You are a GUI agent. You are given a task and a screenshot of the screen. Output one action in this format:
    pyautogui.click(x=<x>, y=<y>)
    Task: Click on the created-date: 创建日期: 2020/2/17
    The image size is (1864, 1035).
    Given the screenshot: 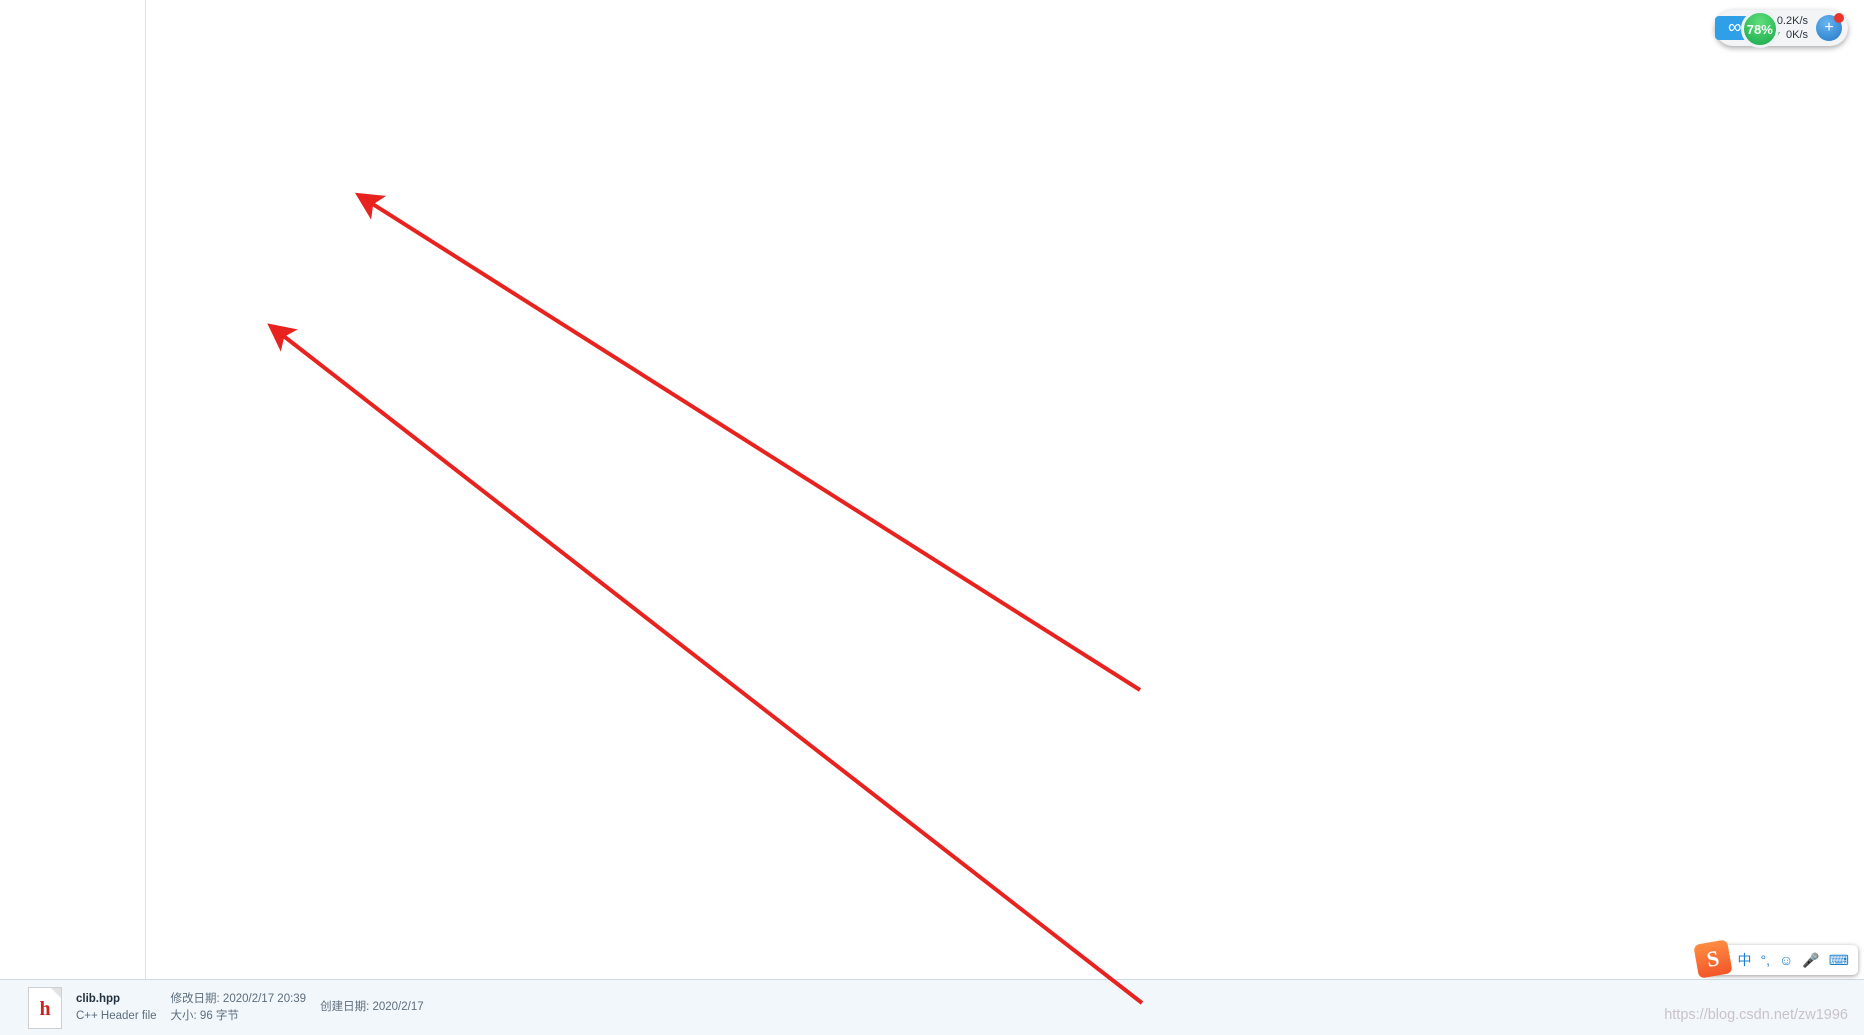 What is the action you would take?
    pyautogui.click(x=372, y=1007)
    